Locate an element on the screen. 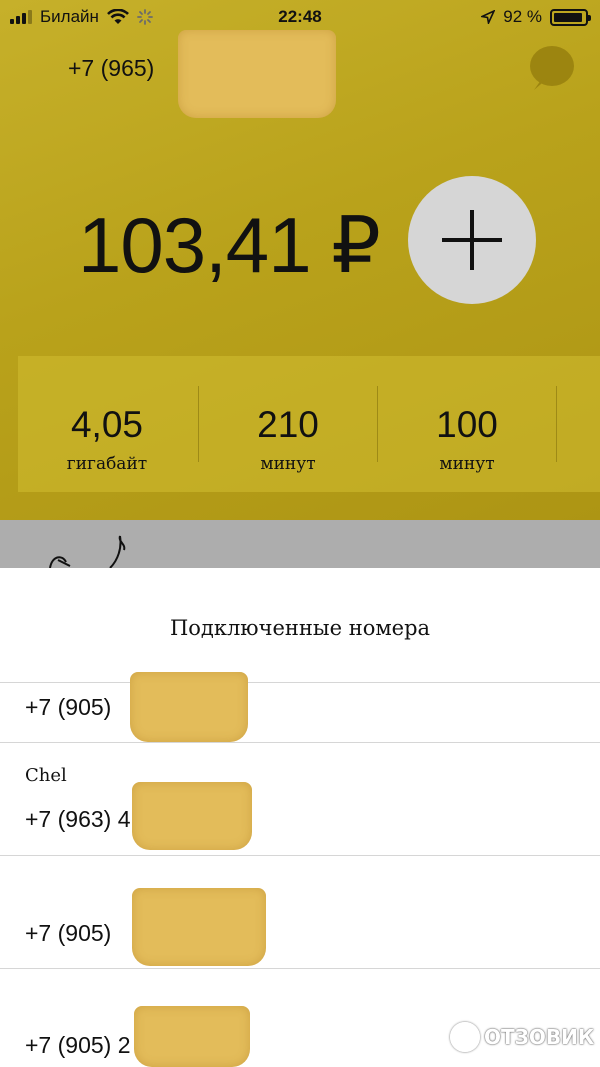  quota-value: 210 is located at coordinates (288, 424).